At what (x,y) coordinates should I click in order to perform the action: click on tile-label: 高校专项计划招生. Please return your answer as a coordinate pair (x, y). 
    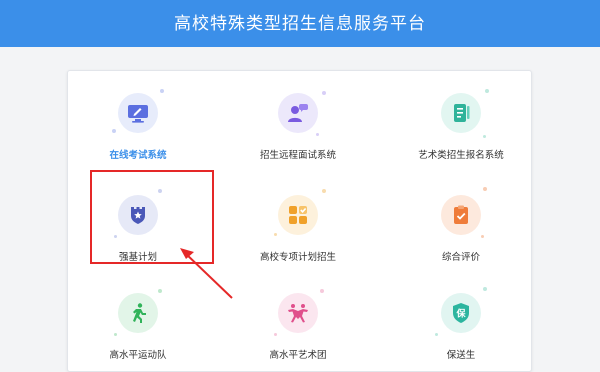
    Looking at the image, I should click on (297, 257).